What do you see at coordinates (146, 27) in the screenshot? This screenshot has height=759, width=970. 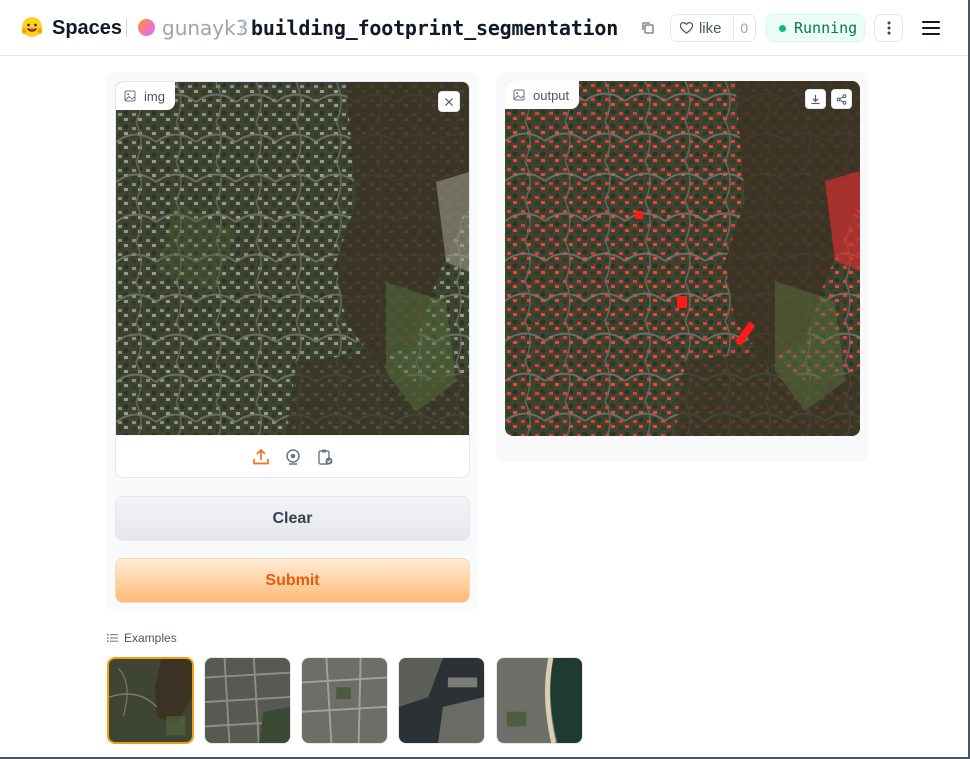 I see `owner-avatar` at bounding box center [146, 27].